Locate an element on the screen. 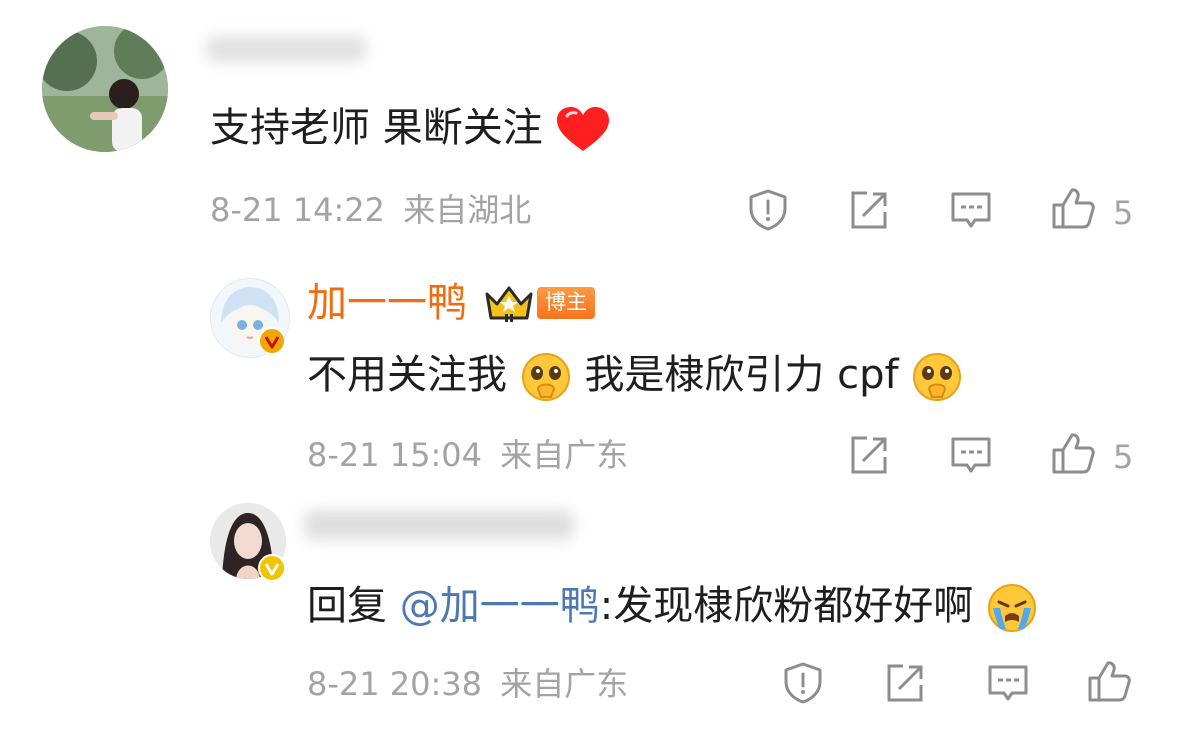 The height and width of the screenshot is (732, 1179). mention-link: @加一一鸭 is located at coordinates (500, 606).